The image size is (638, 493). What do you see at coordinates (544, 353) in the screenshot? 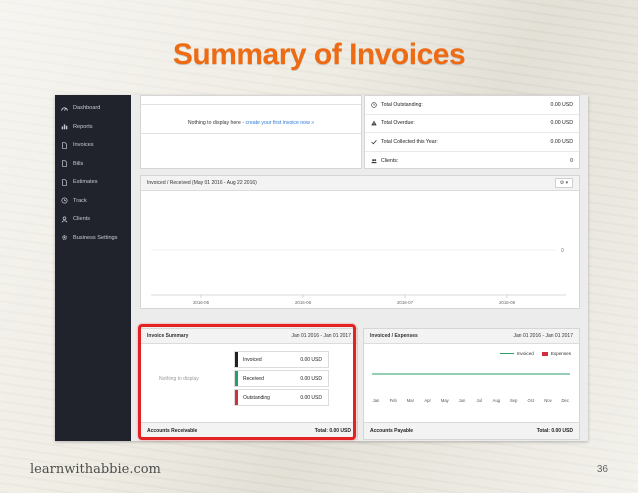
I see `legend-expenses-swatch` at bounding box center [544, 353].